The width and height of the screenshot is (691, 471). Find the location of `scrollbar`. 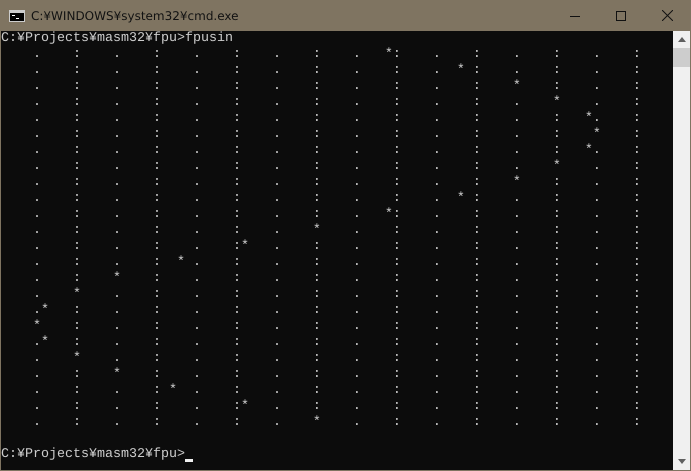

scrollbar is located at coordinates (681, 250).